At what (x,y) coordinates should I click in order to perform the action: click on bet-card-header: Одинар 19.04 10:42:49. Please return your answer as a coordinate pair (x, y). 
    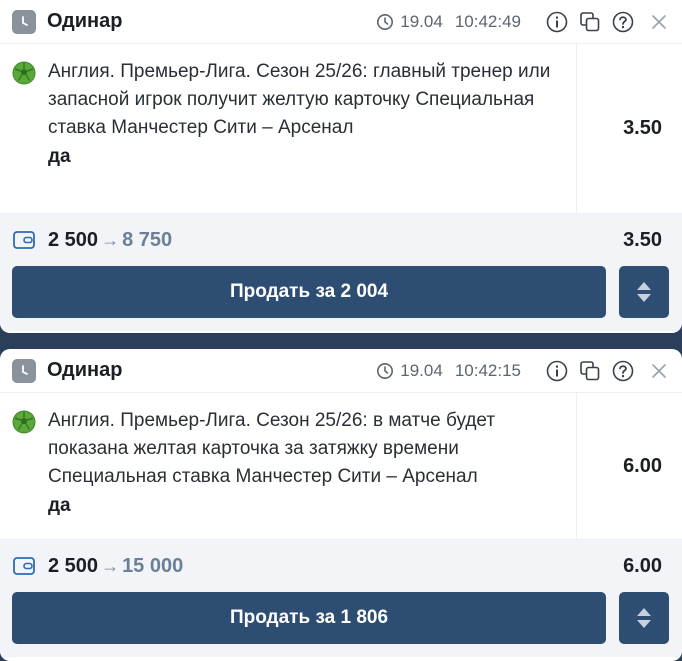
    Looking at the image, I should click on (341, 22).